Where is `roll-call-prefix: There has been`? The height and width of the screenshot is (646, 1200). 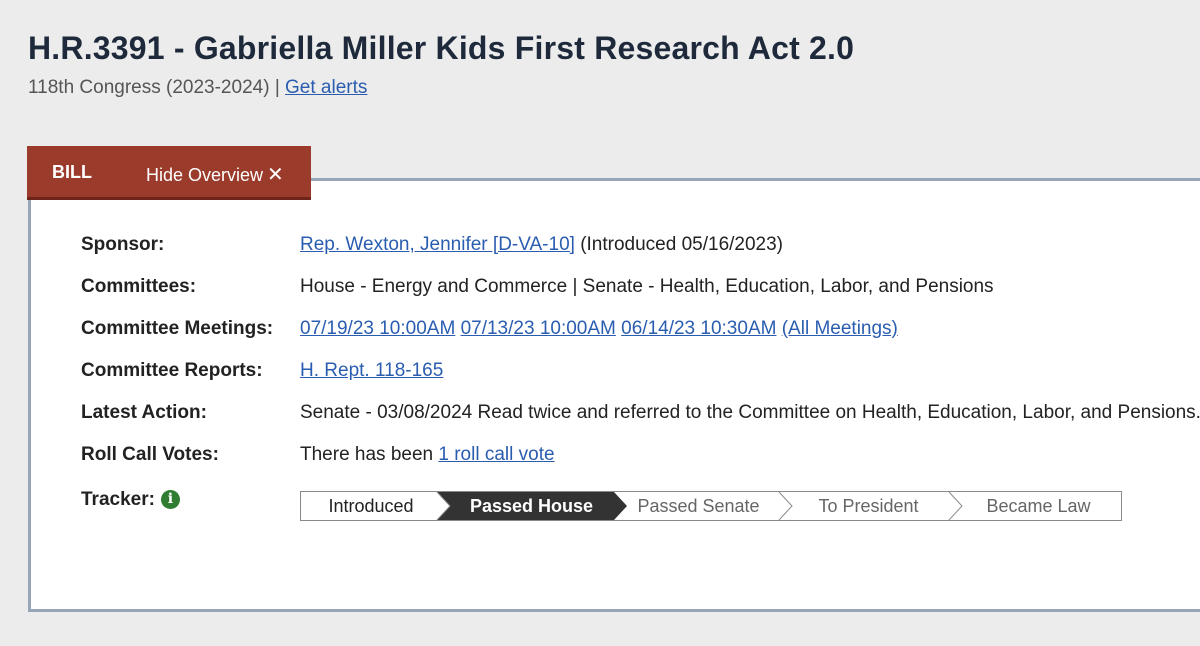 roll-call-prefix: There has been is located at coordinates (369, 454).